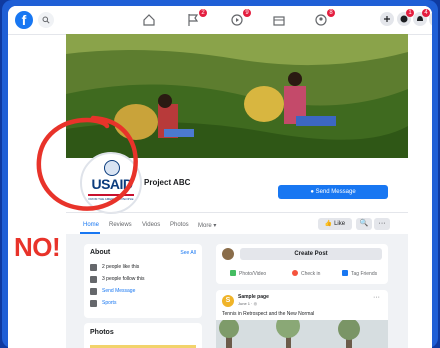 Image resolution: width=440 pixels, height=348 pixels. What do you see at coordinates (248, 303) in the screenshot?
I see `post-date: June 1 · ◎` at bounding box center [248, 303].